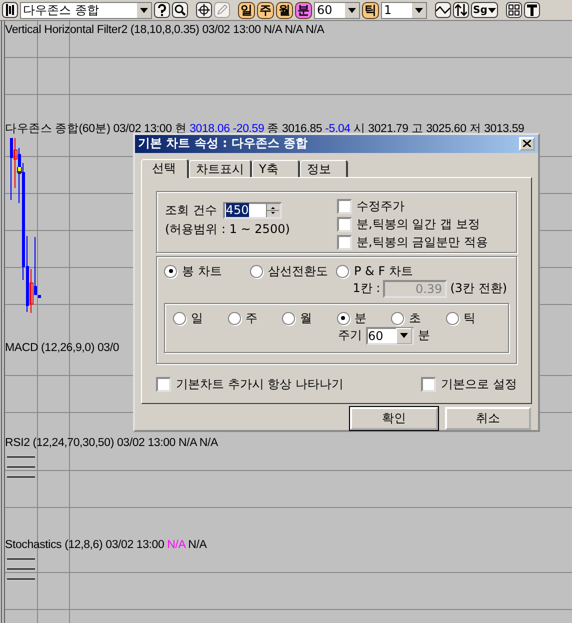 The width and height of the screenshot is (572, 623). I want to click on radio-label: 초, so click(415, 318).